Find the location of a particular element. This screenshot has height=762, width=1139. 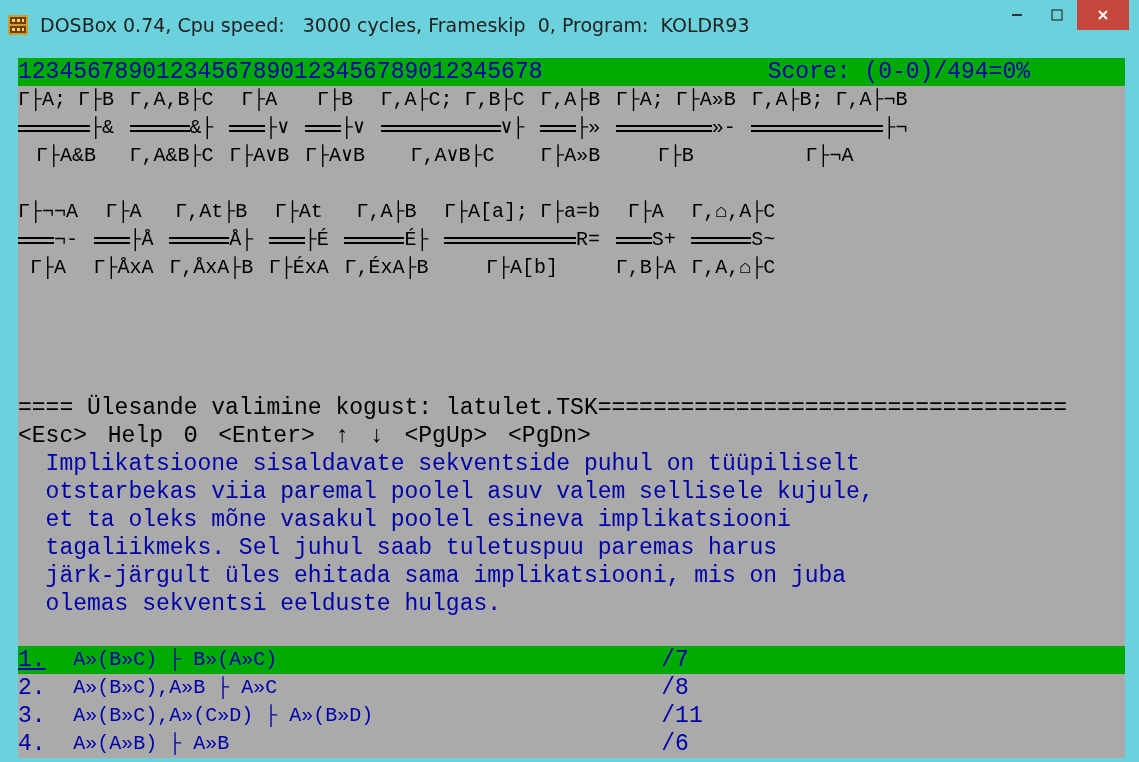

rule-label: »- is located at coordinates (723, 128).